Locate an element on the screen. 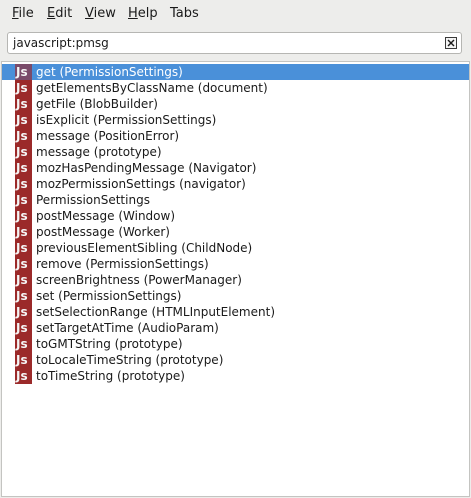  clear-icon-glyph is located at coordinates (451, 43).